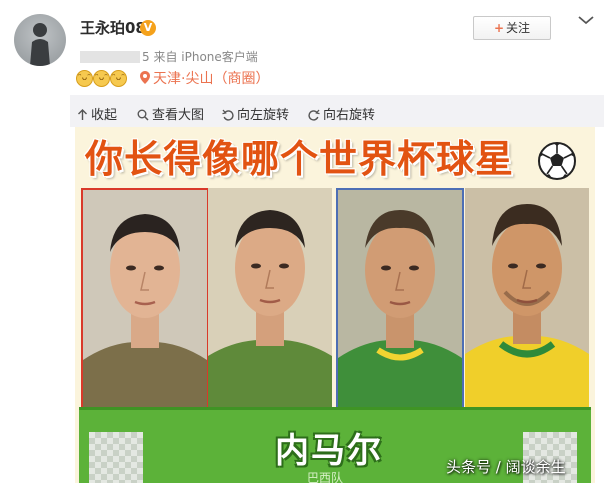 This screenshot has height=483, width=604. What do you see at coordinates (211, 79) in the screenshot?
I see `location-text: 天津·尖山（商圈）` at bounding box center [211, 79].